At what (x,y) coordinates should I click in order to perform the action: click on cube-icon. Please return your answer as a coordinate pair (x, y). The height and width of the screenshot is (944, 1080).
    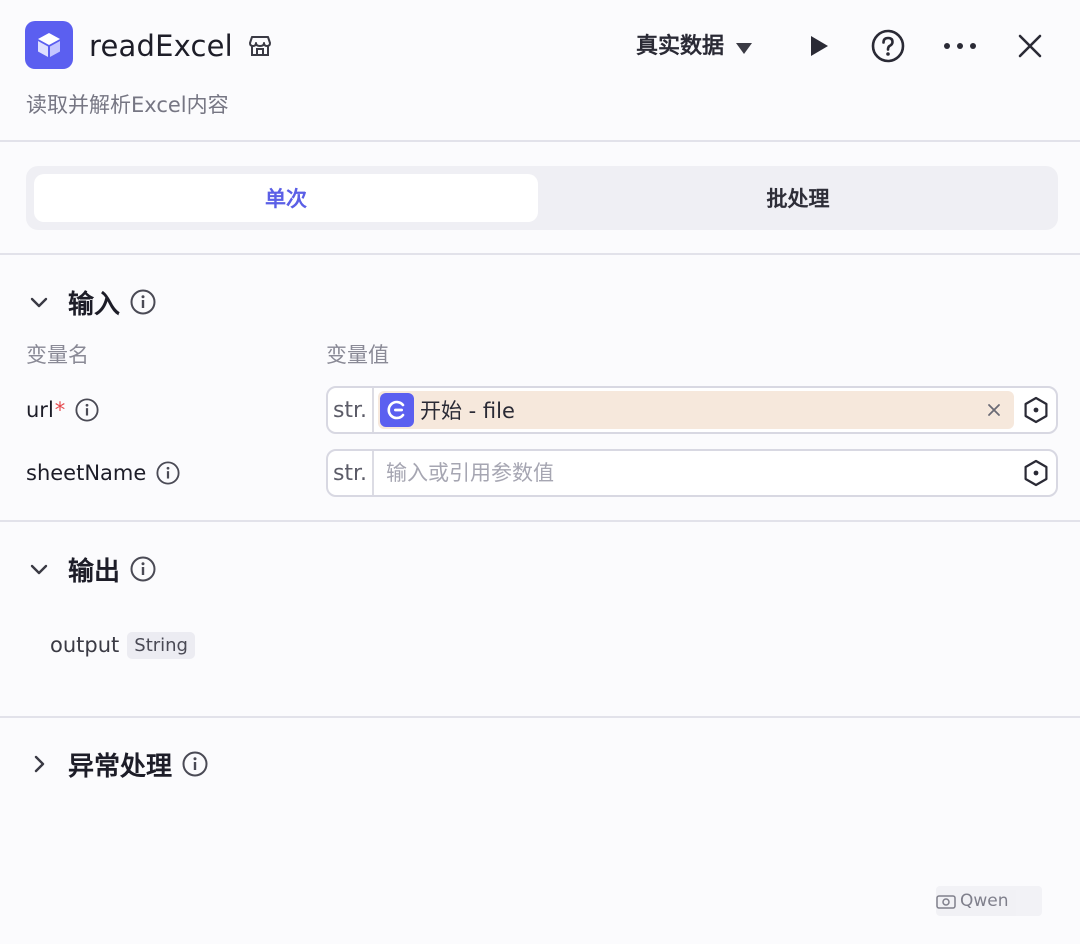
    Looking at the image, I should click on (49, 45).